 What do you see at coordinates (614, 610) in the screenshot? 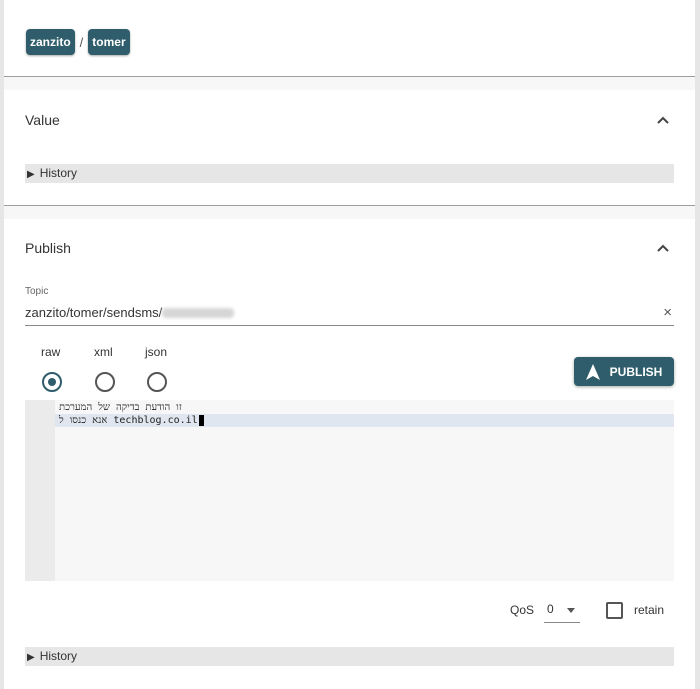
I see `retain-checkbox` at bounding box center [614, 610].